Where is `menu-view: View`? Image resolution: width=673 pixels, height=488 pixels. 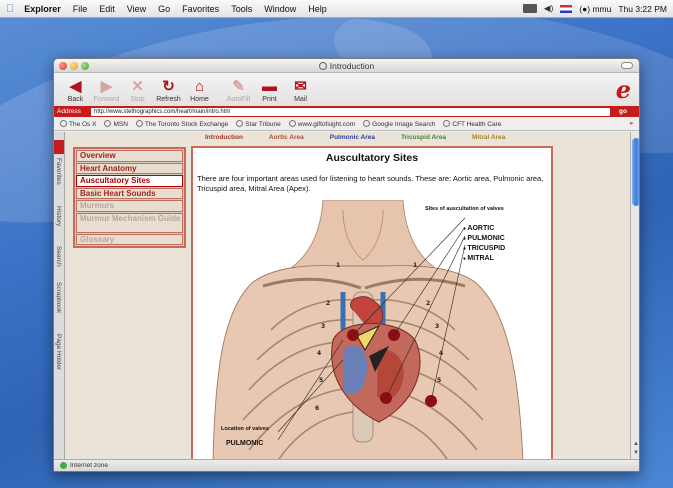 menu-view: View is located at coordinates (136, 9).